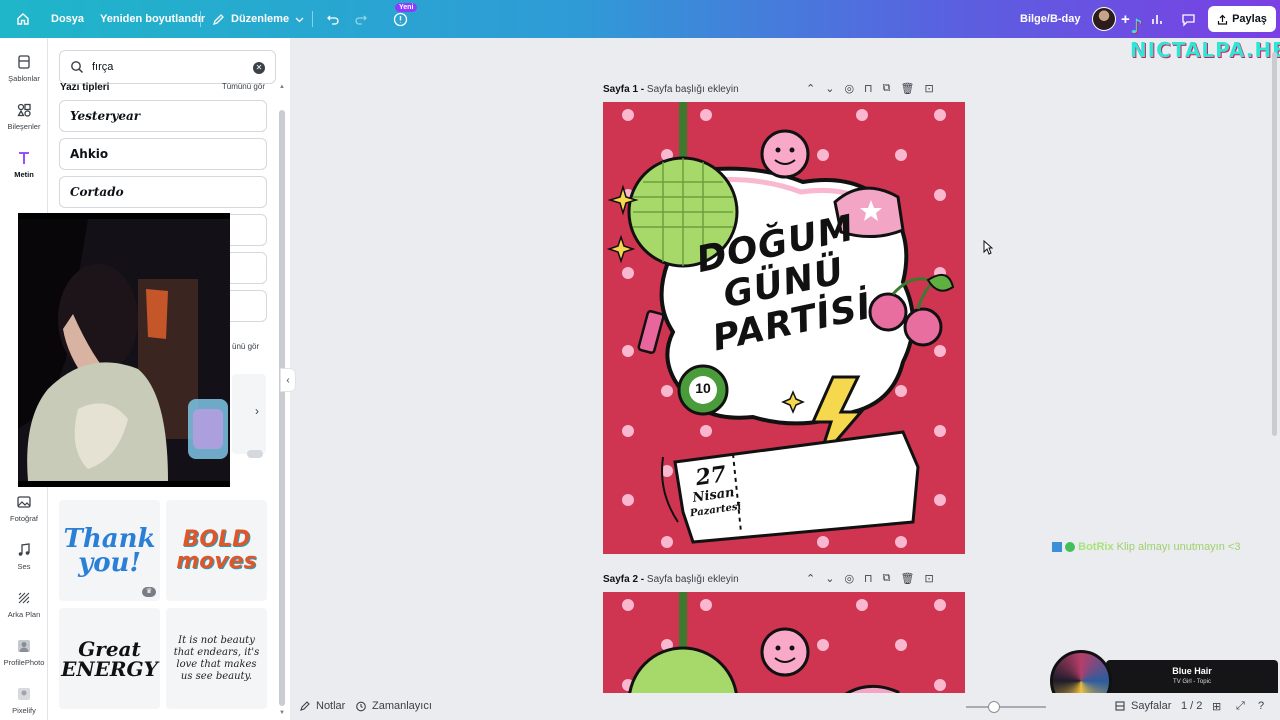 This screenshot has width=1280, height=720. I want to click on zoom-slider-track, so click(1006, 707).